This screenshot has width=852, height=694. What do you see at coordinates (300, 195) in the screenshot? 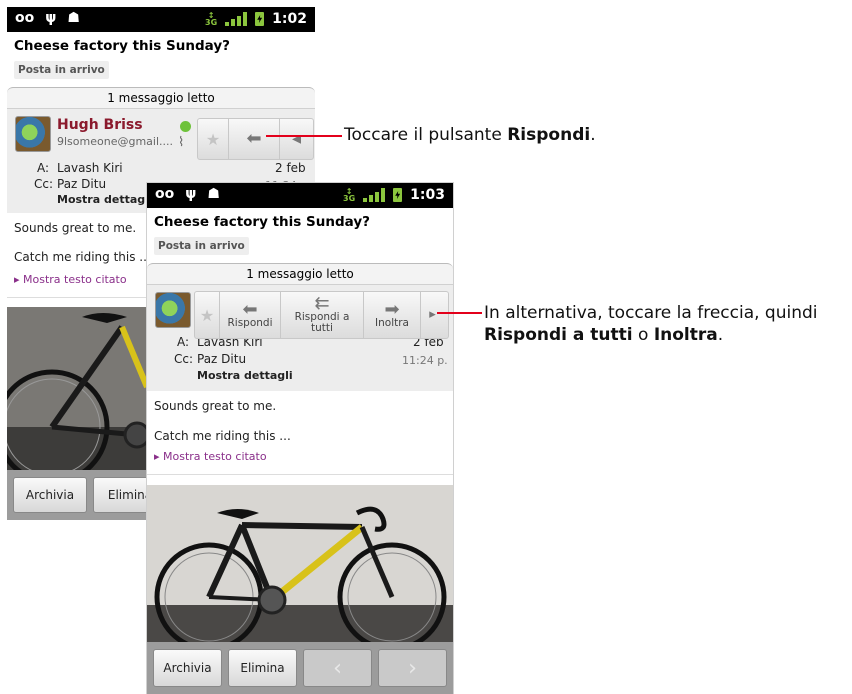
I see `status-bar: oo ψ ☗ ↕ 3G 1:03` at bounding box center [300, 195].